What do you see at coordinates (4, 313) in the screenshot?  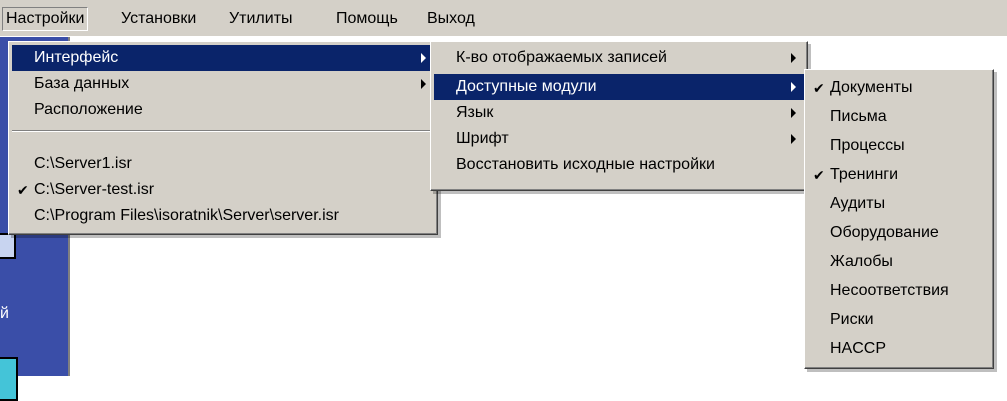 I see `left-panel-text: й` at bounding box center [4, 313].